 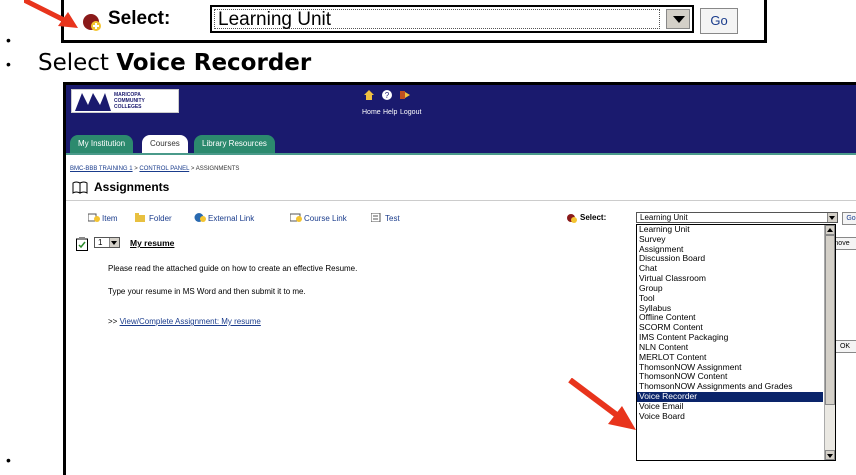 I want to click on order-select: 1, so click(x=107, y=242).